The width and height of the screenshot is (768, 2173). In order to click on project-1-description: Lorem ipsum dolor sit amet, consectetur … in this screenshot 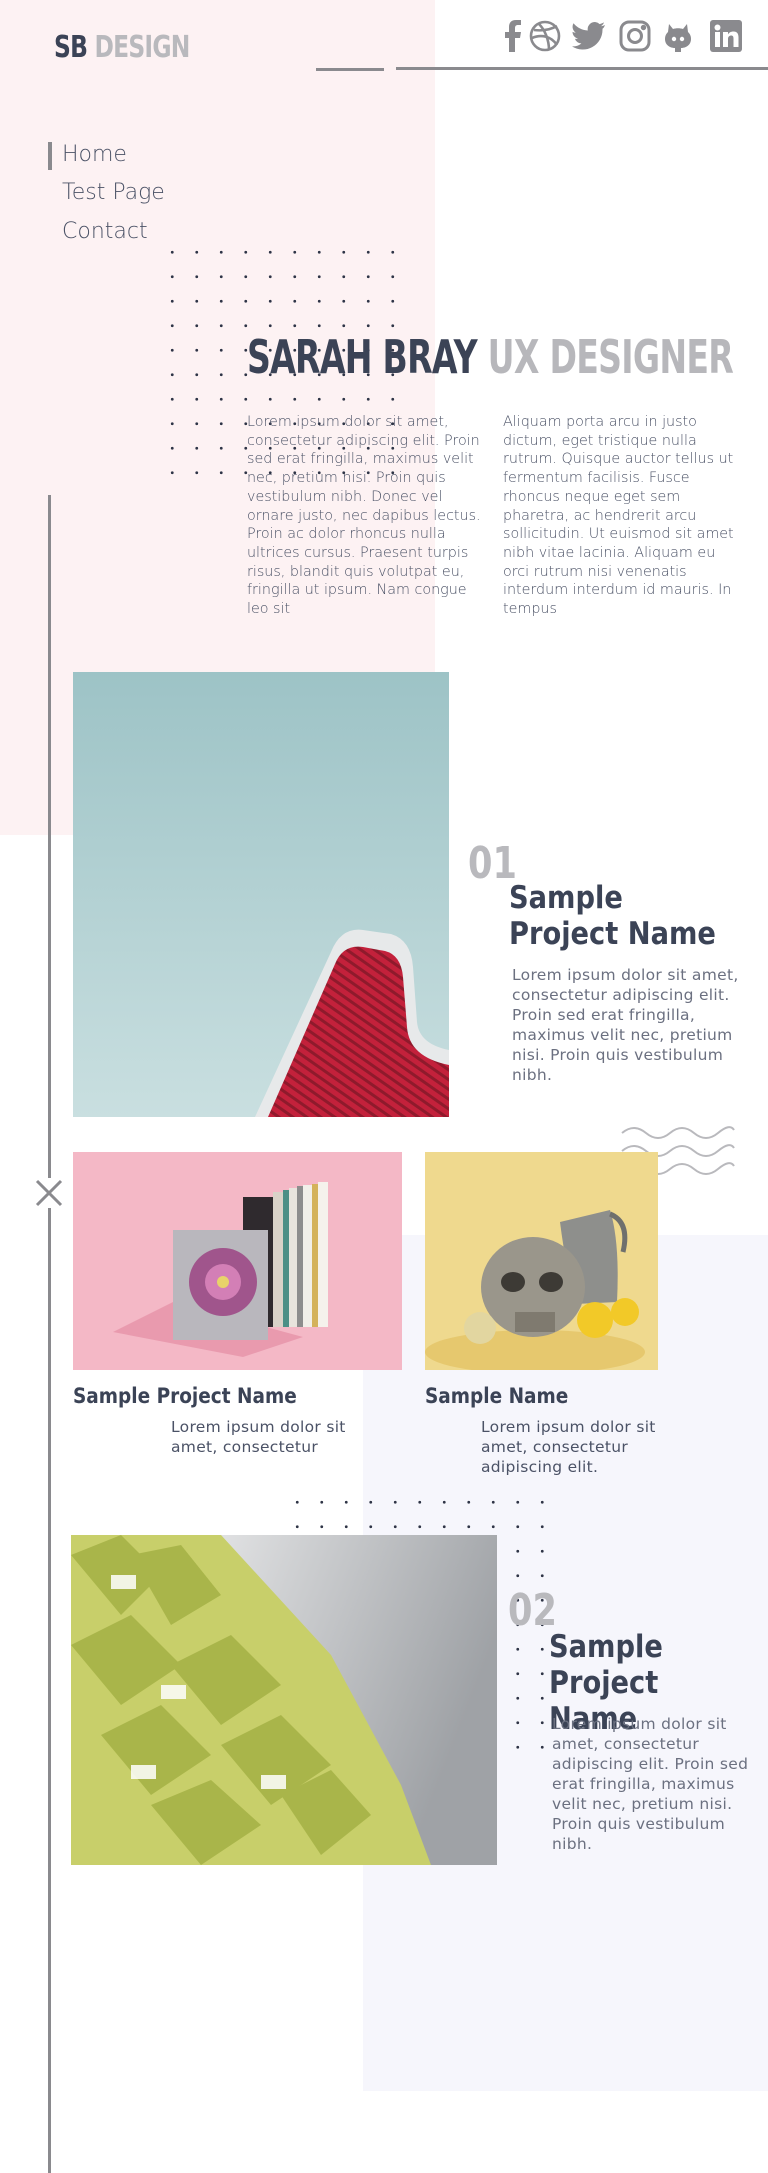, I will do `click(625, 1025)`.